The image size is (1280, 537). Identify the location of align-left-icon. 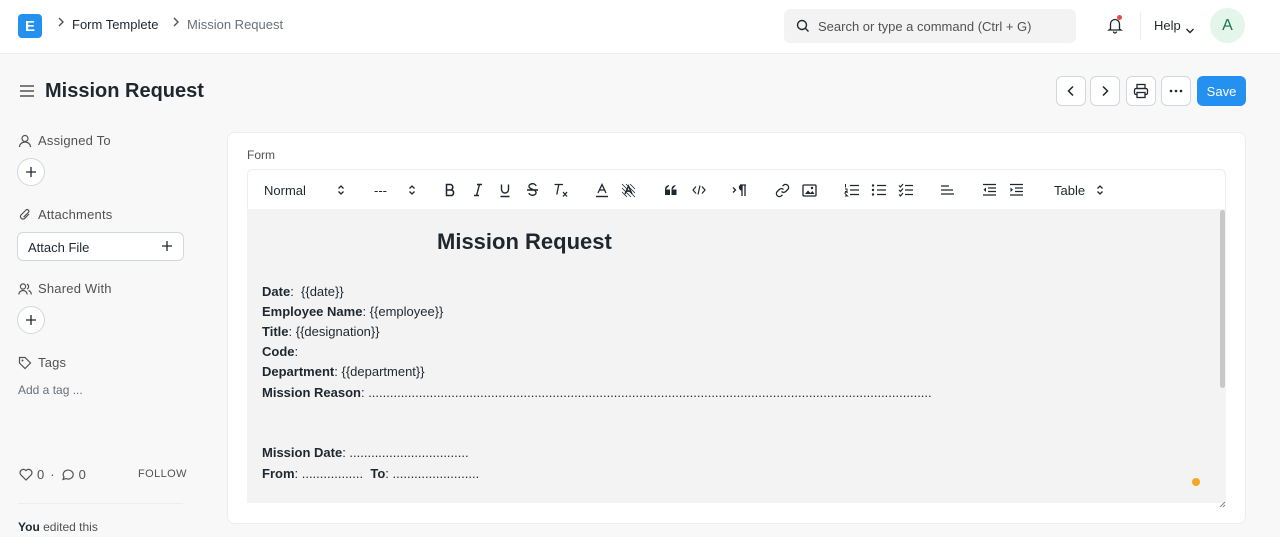
(947, 190).